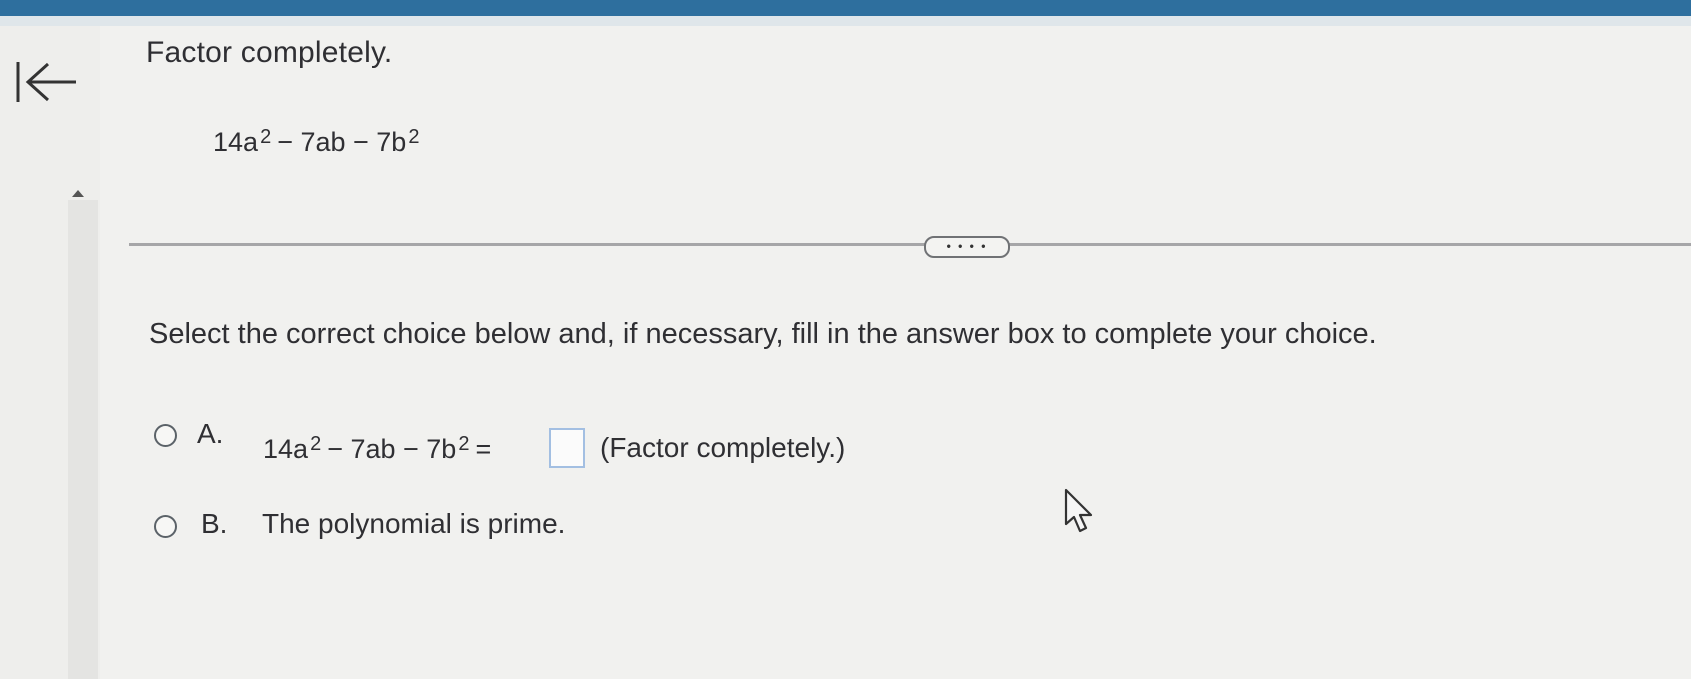  I want to click on expr-exponent-1: 2, so click(266, 137).